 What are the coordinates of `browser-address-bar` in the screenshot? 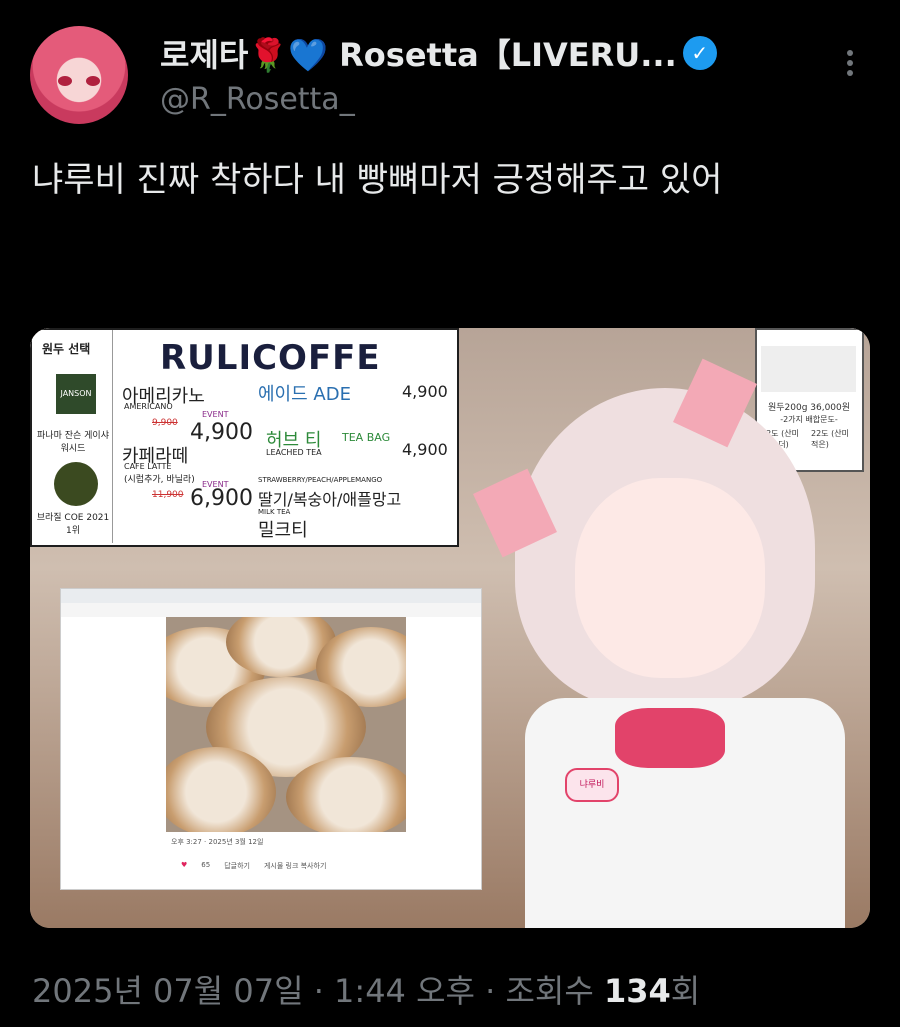 It's located at (271, 610).